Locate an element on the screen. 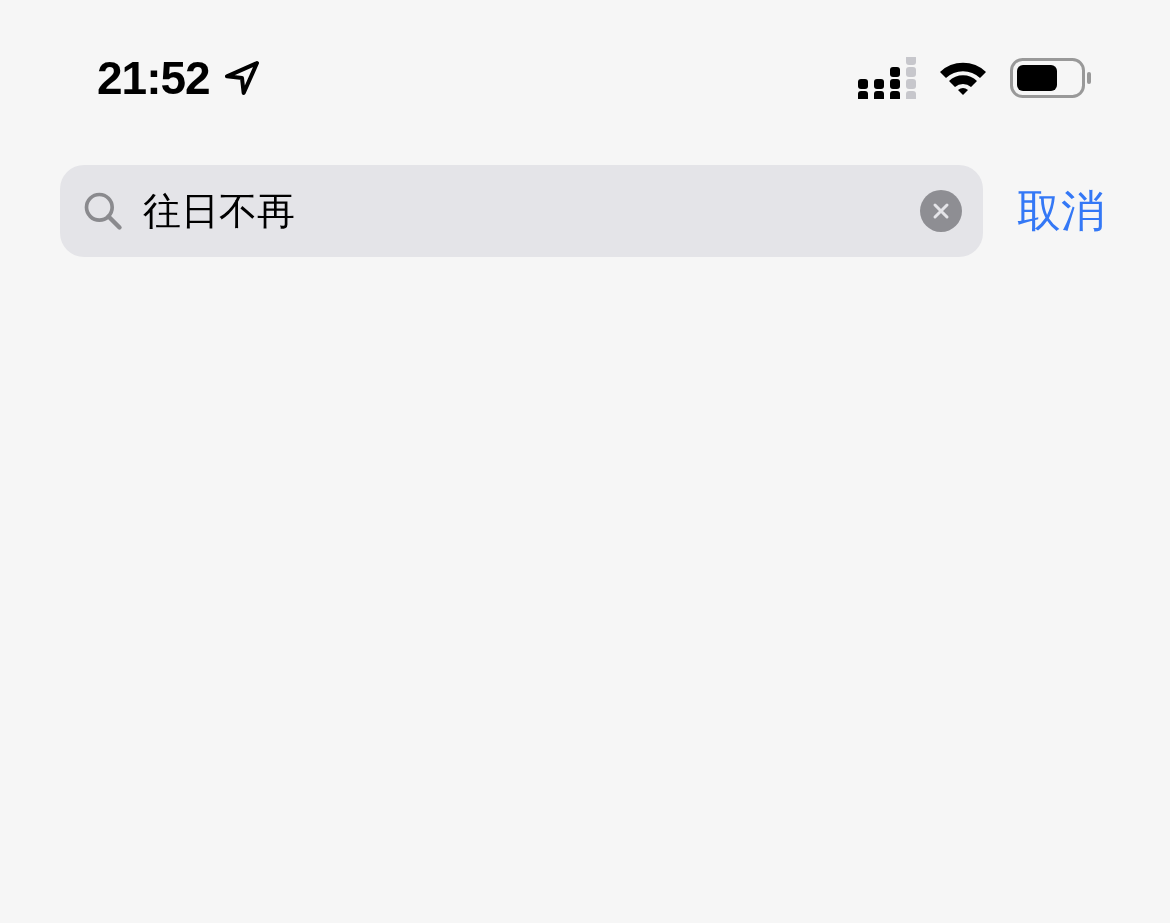 The width and height of the screenshot is (1170, 923). search-input: 往日不再 is located at coordinates (522, 211).